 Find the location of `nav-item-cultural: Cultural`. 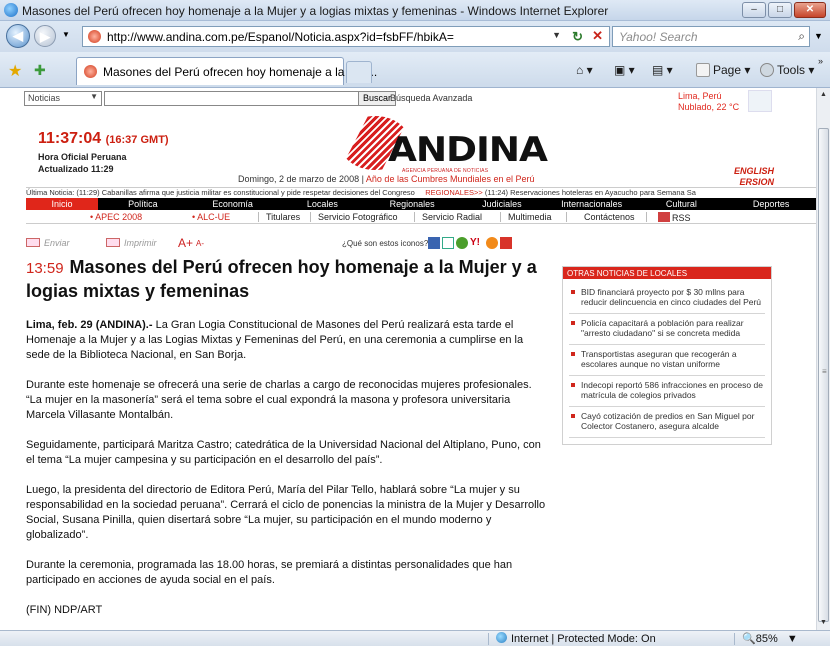

nav-item-cultural: Cultural is located at coordinates (682, 204).